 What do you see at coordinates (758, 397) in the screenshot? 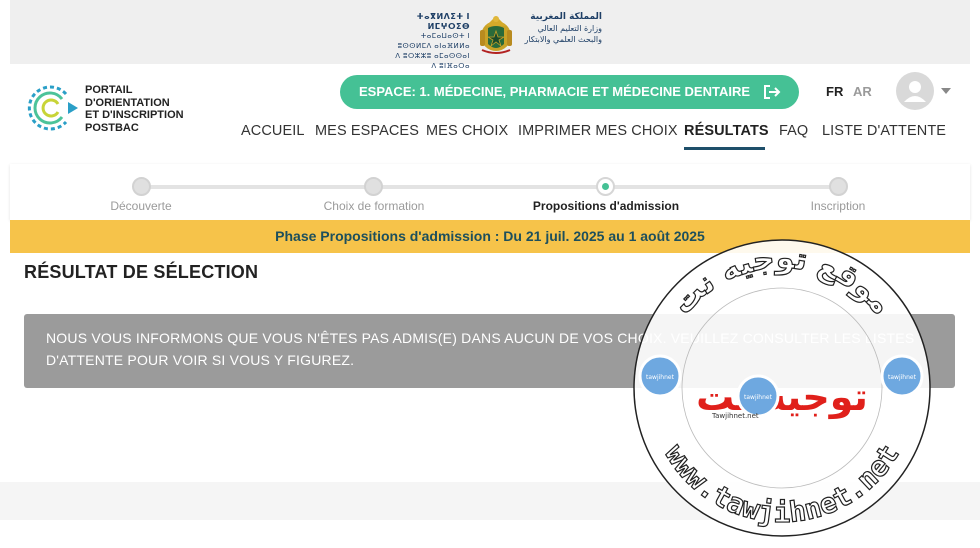
I see `watermark-bubble-center-label: tawjihnet` at bounding box center [758, 397].